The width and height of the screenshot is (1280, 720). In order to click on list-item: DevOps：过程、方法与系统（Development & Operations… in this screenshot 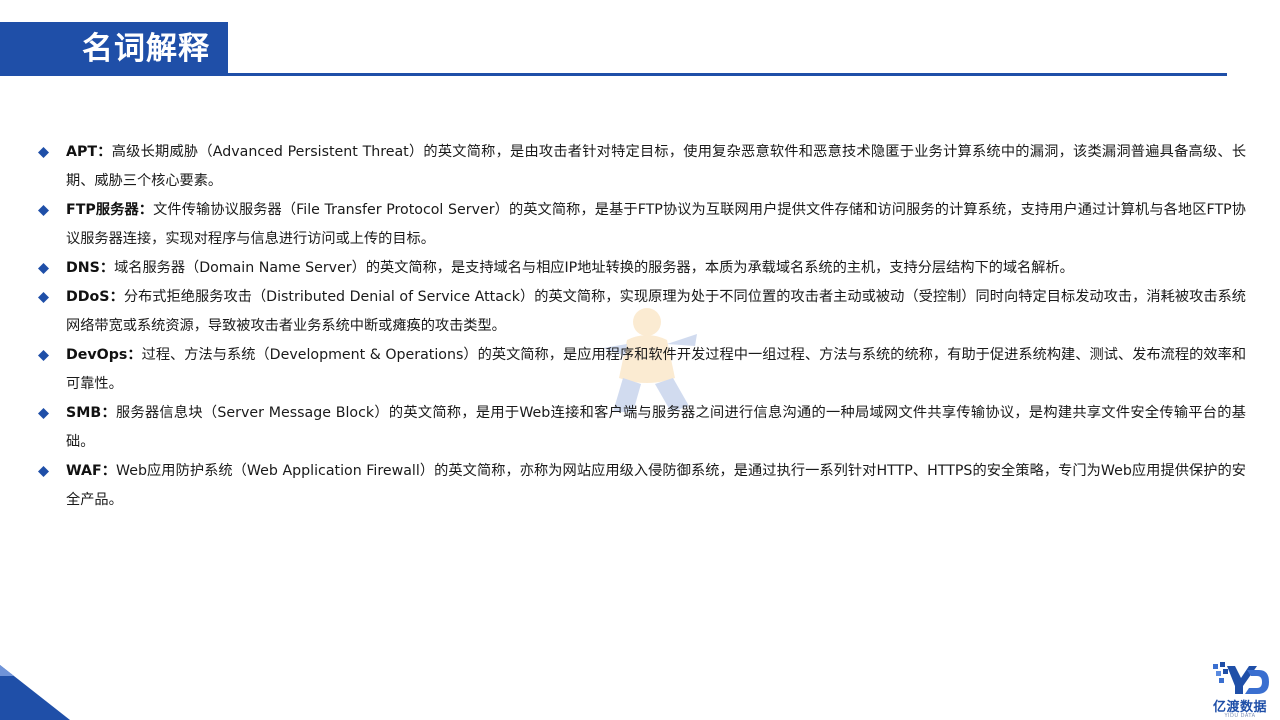, I will do `click(640, 370)`.